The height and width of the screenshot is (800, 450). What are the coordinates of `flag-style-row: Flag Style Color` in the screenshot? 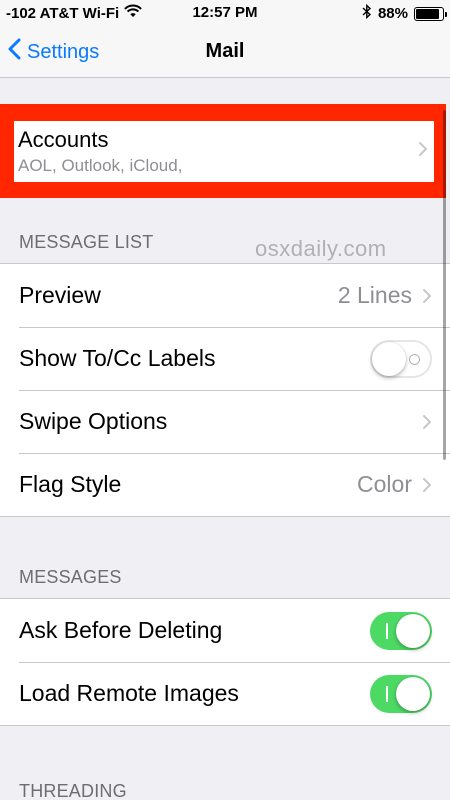 It's located at (225, 484).